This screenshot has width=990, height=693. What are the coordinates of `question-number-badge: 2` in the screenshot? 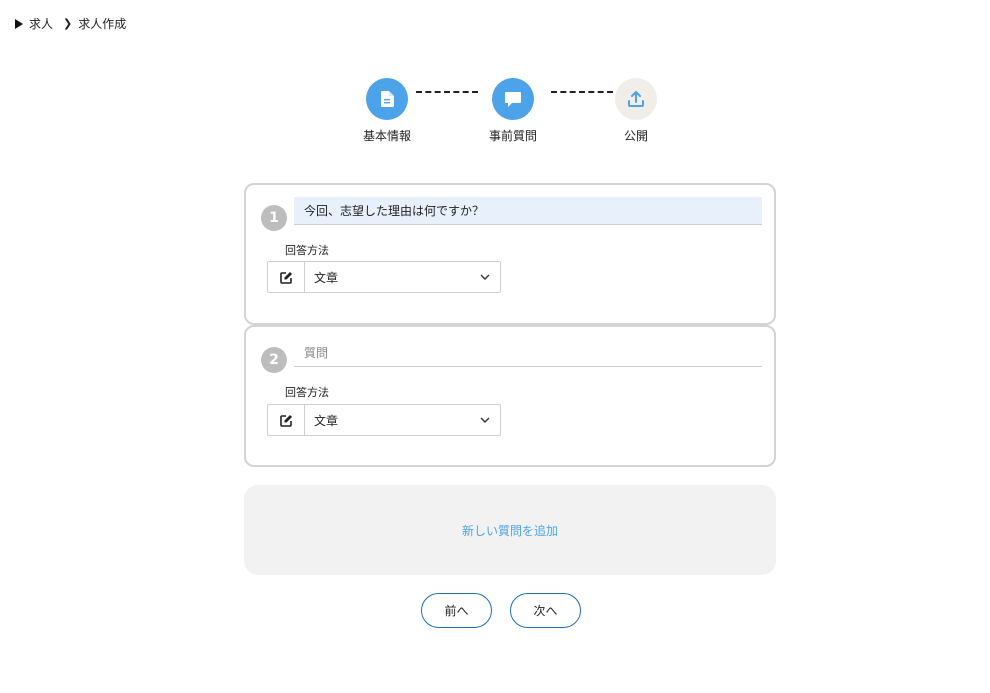 It's located at (274, 360).